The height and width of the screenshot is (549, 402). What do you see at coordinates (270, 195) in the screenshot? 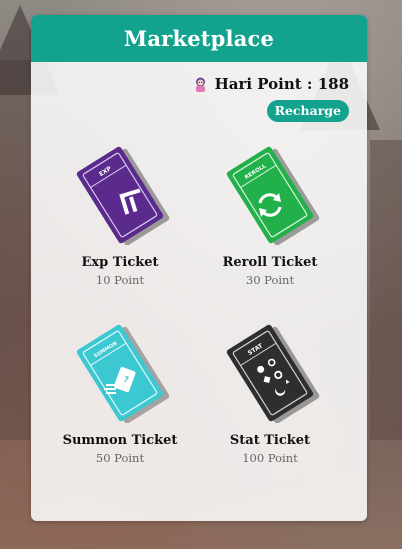
I see `reroll-ticket-image: REROLL` at bounding box center [270, 195].